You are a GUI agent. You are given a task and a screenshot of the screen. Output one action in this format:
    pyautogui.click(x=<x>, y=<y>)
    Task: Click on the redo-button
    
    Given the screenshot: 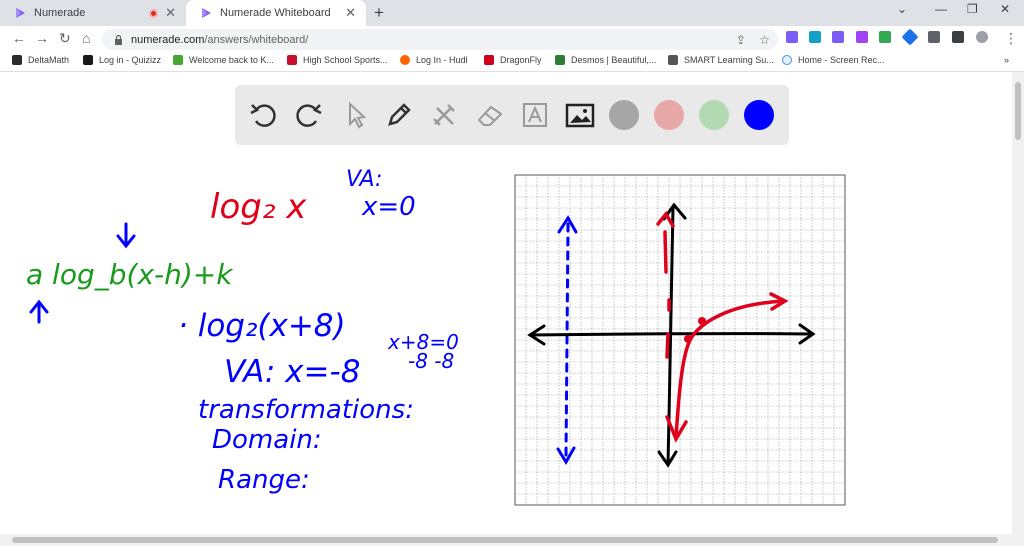 What is the action you would take?
    pyautogui.click(x=309, y=115)
    